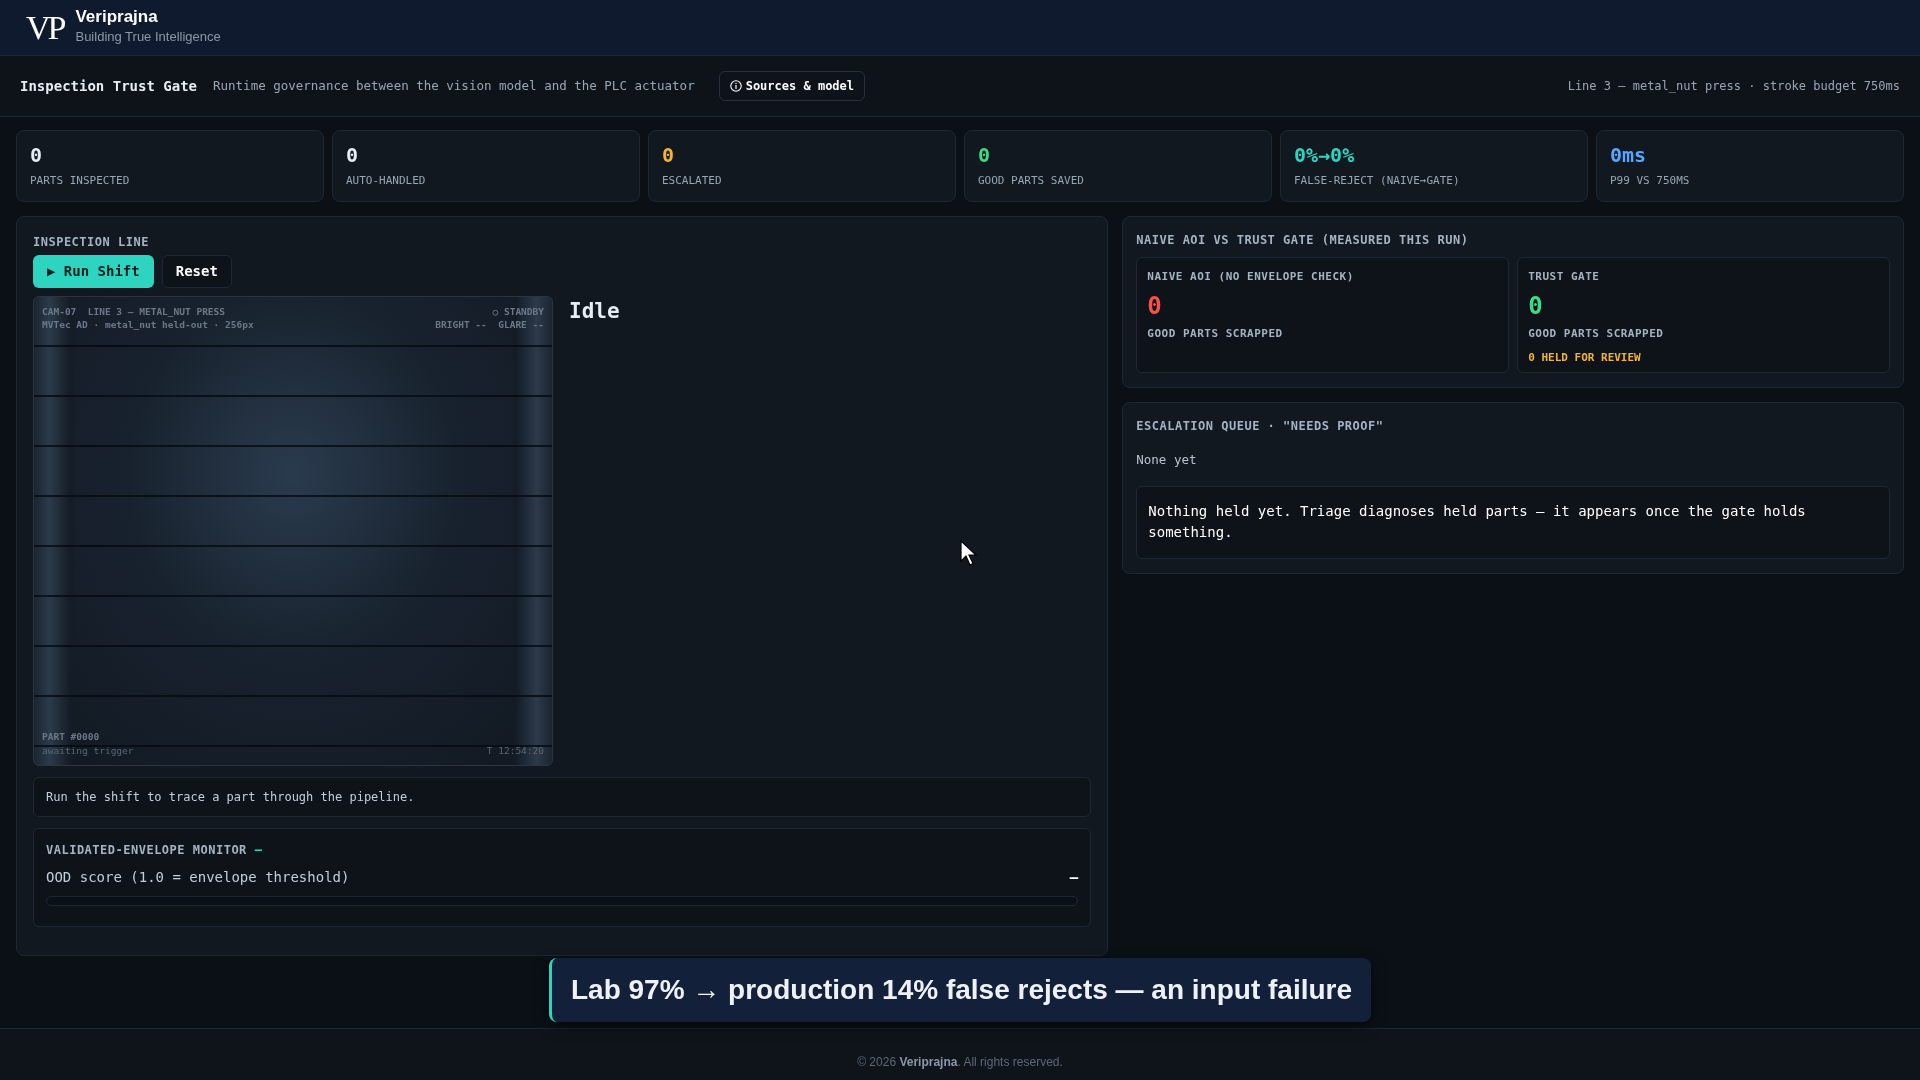  What do you see at coordinates (692, 181) in the screenshot?
I see `stat-label: ESCALATED` at bounding box center [692, 181].